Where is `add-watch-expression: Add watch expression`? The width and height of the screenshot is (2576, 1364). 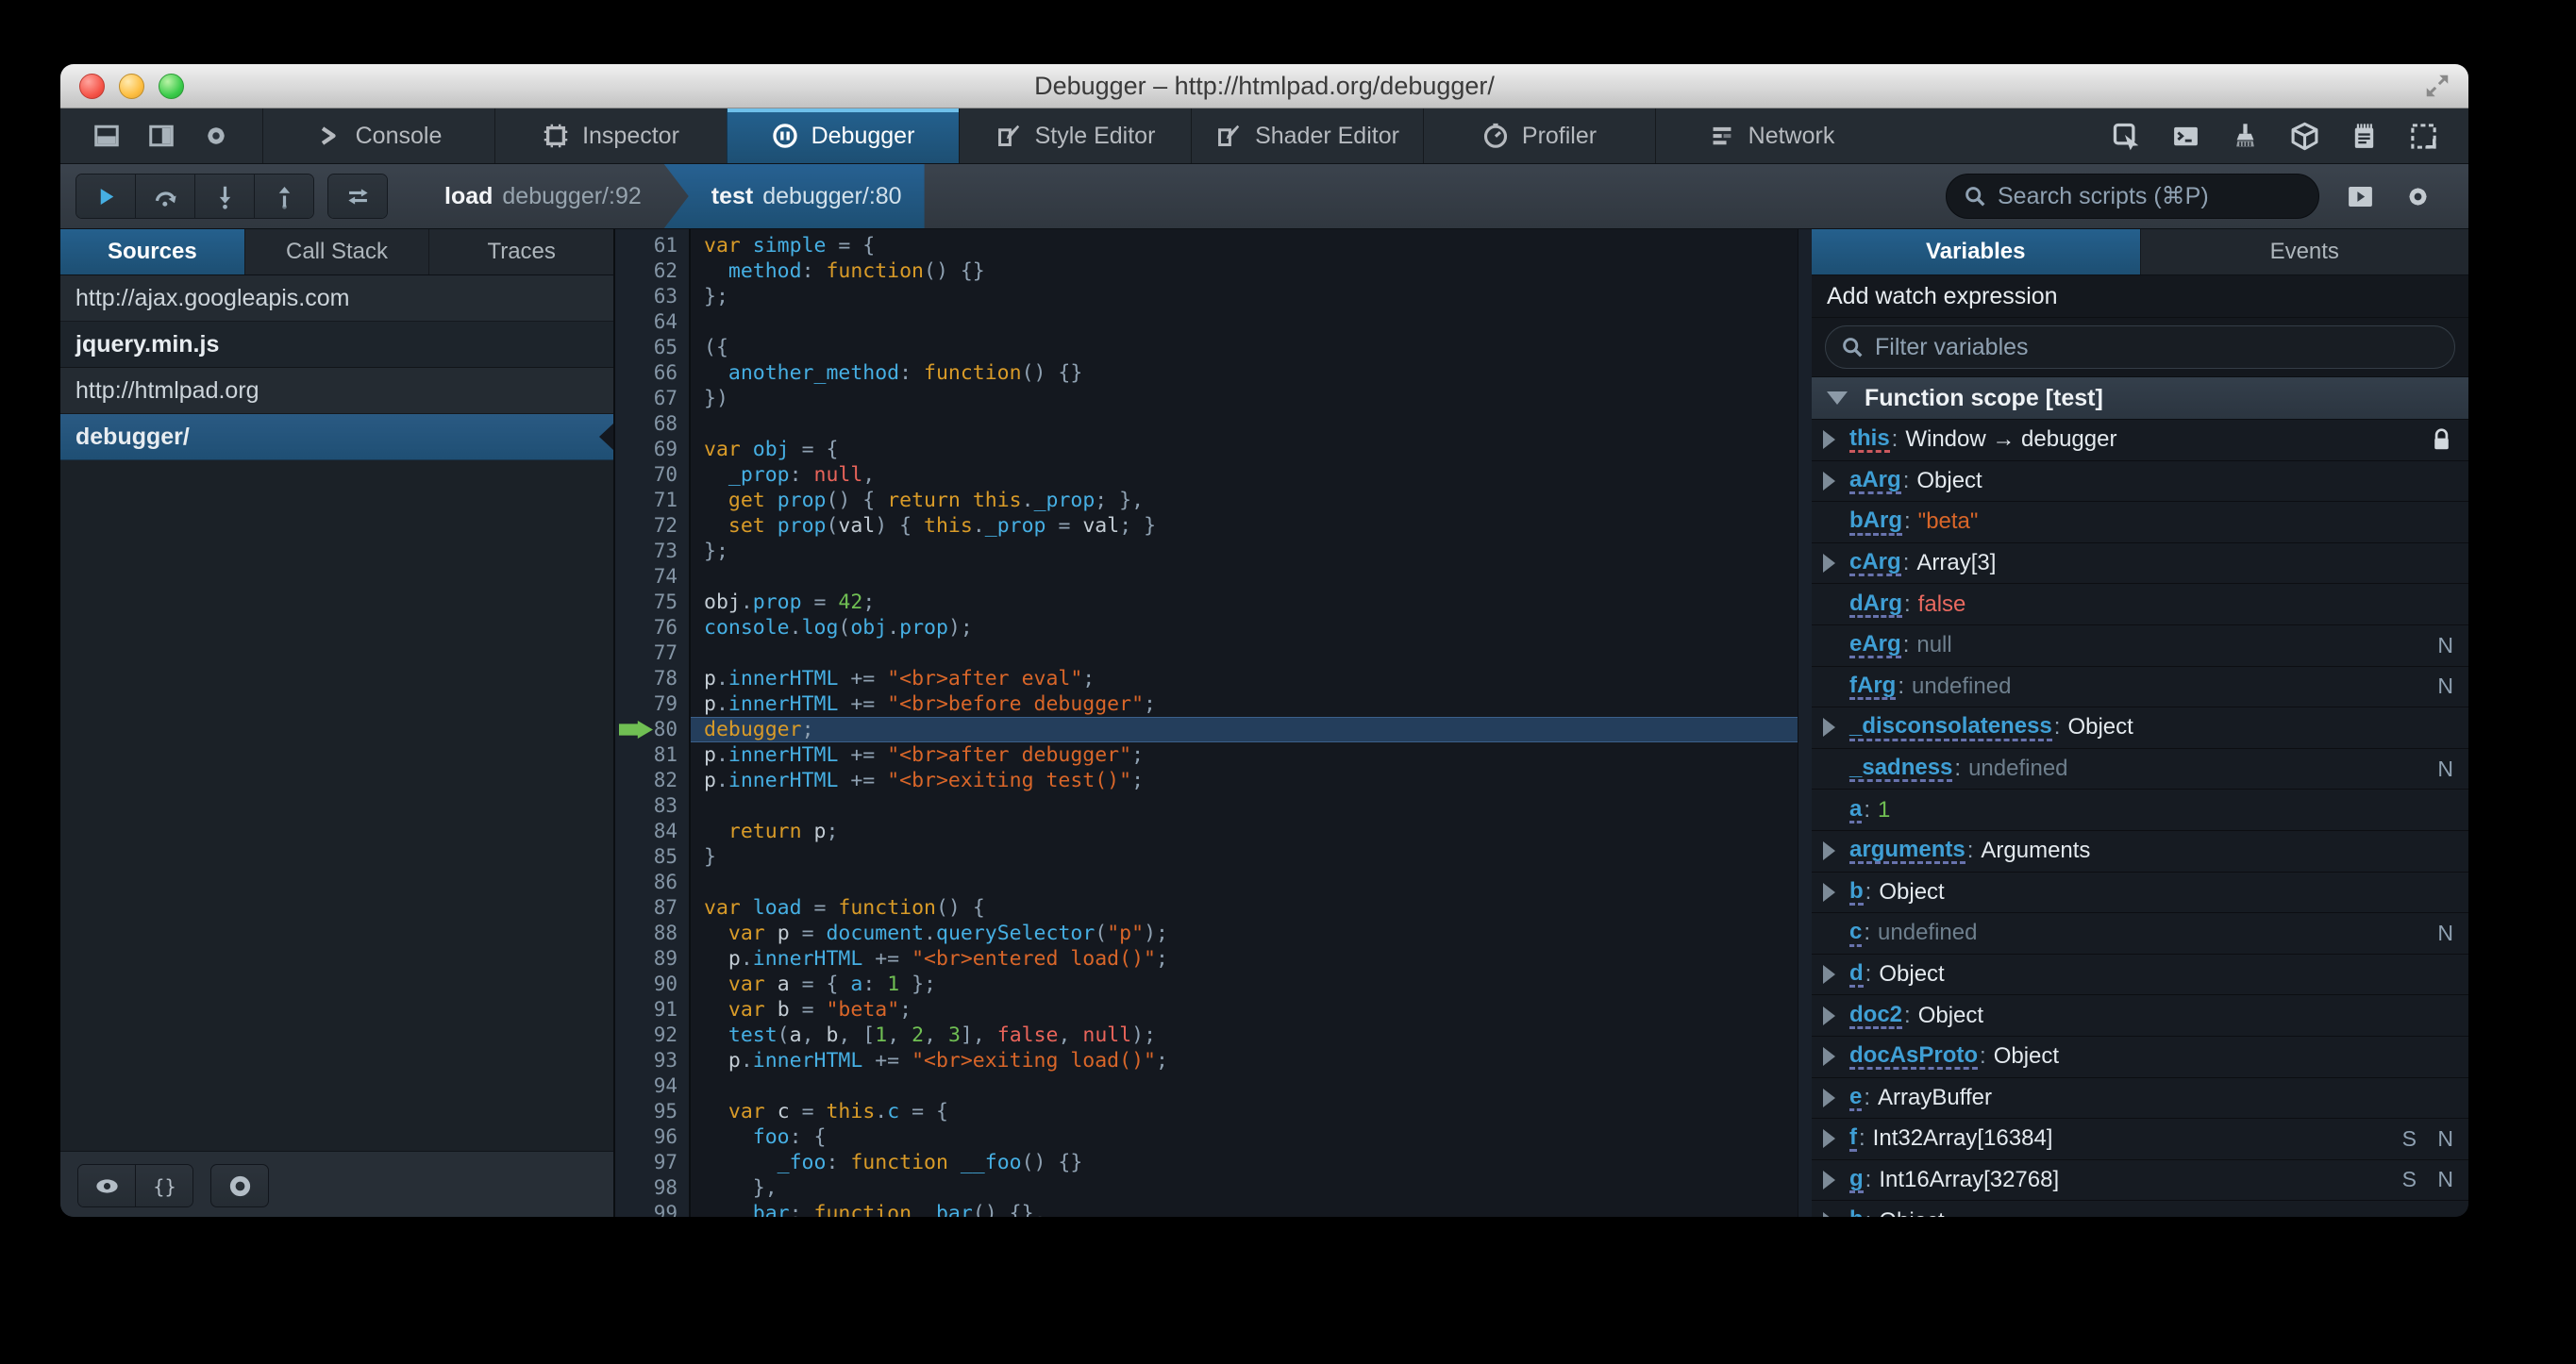 add-watch-expression: Add watch expression is located at coordinates (2140, 296).